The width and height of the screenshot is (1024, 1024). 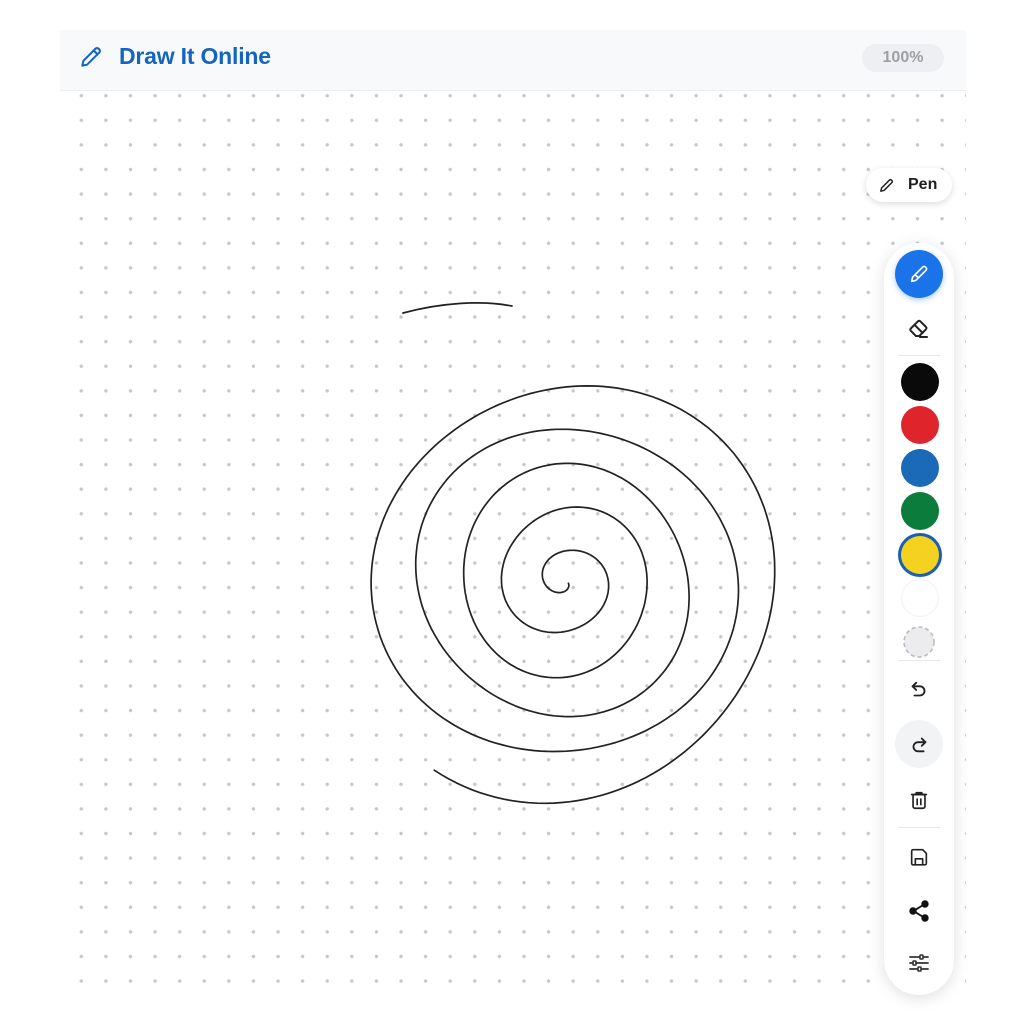 I want to click on current-tool-indicator: Pen, so click(x=909, y=185).